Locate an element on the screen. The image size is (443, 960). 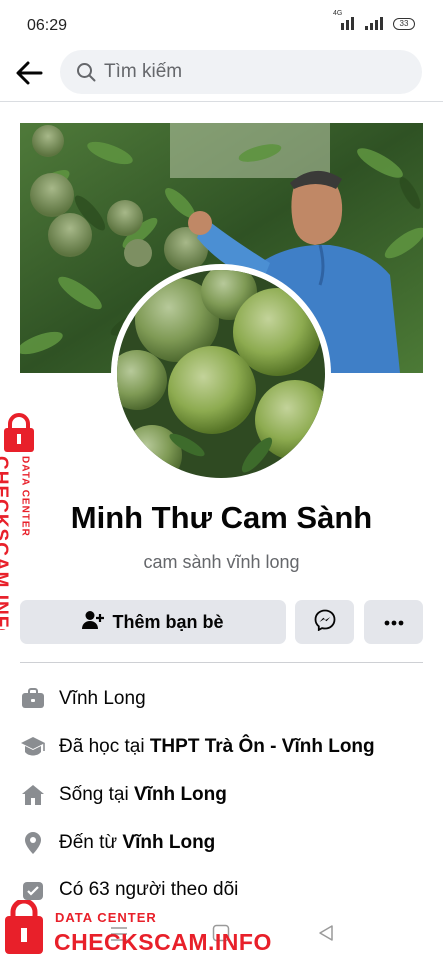
info-row-education: Đã học tại THPT Trà Ôn - Vĩnh Long is located at coordinates (225, 747).